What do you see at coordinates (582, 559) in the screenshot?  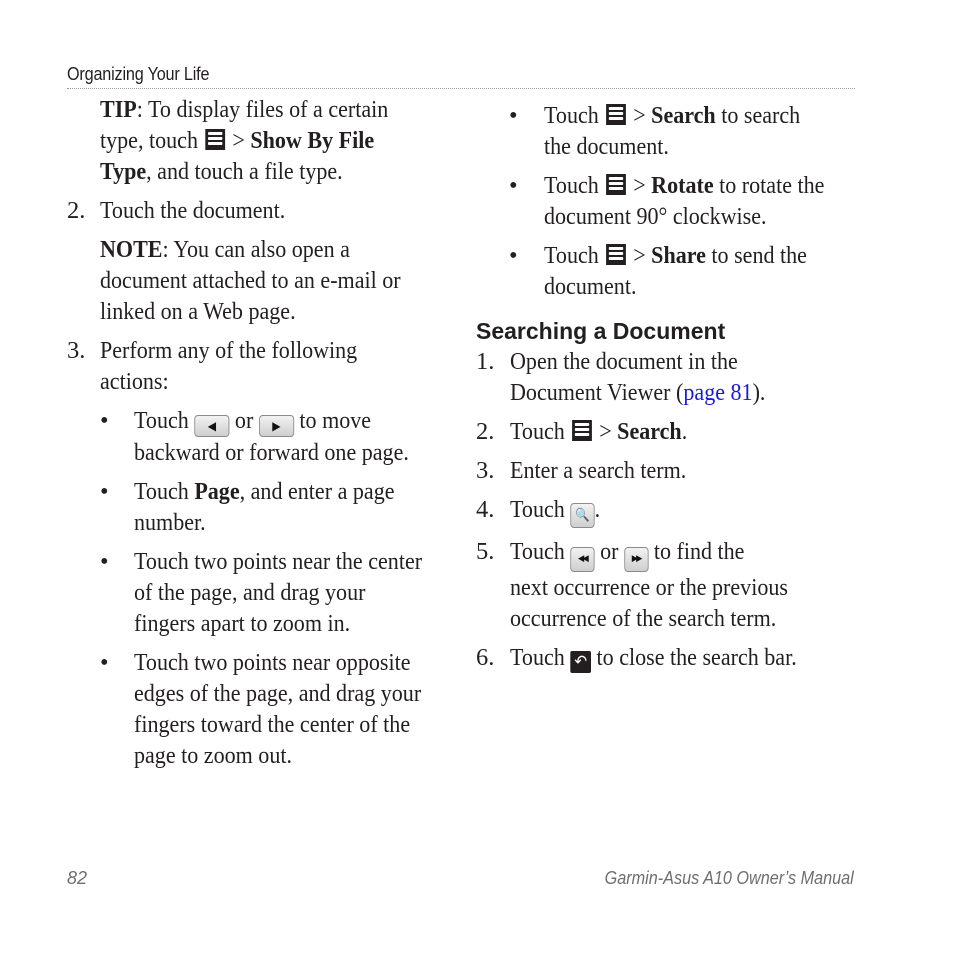 I see `rewind-icon: ◀◀` at bounding box center [582, 559].